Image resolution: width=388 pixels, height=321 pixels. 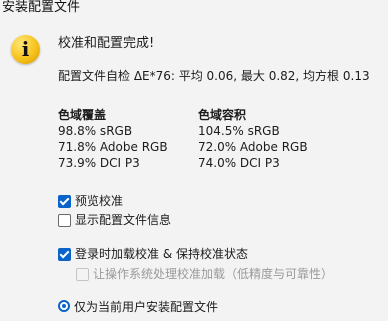 What do you see at coordinates (239, 131) in the screenshot?
I see `volume-srgb: 104.5% sRGB` at bounding box center [239, 131].